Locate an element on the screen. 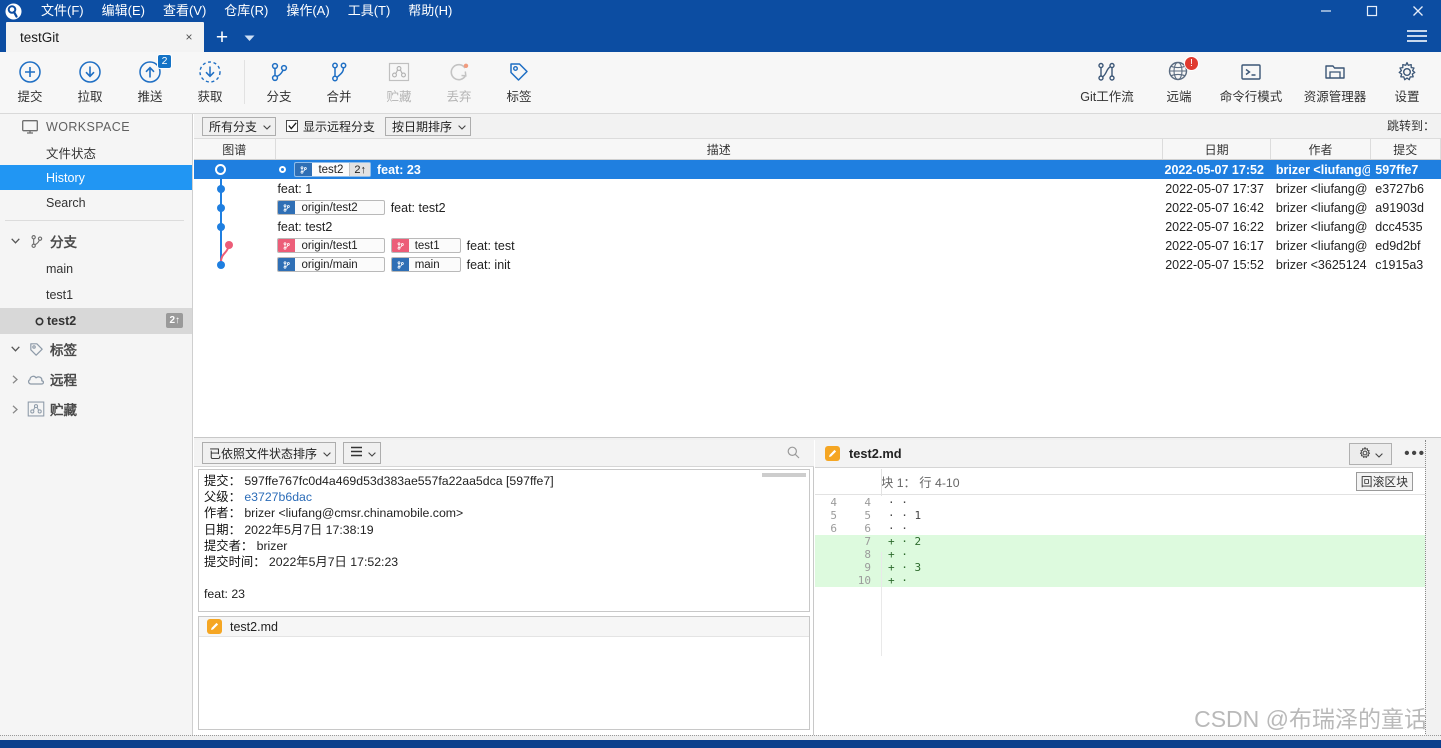  list-item: test2.md is located at coordinates (504, 627).